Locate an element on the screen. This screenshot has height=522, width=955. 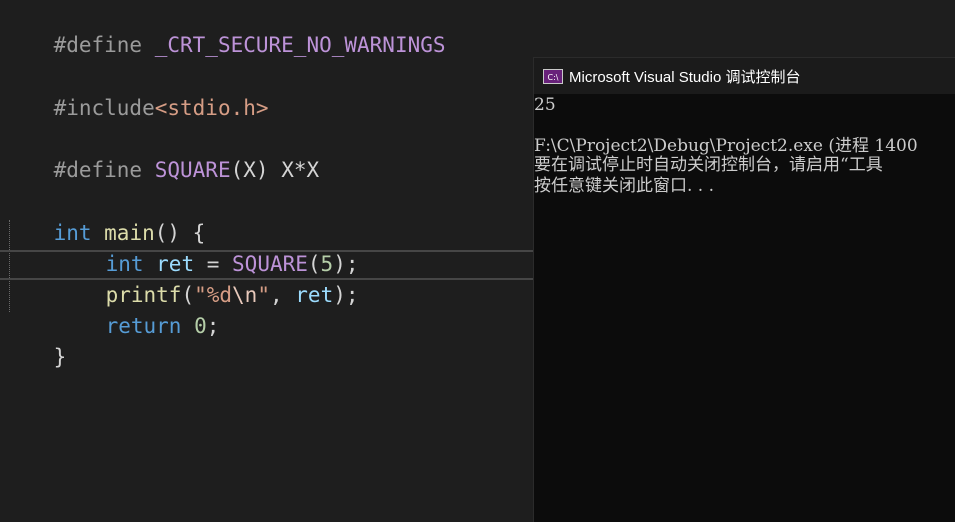
code-line-return: return 0; is located at coordinates (137, 309).